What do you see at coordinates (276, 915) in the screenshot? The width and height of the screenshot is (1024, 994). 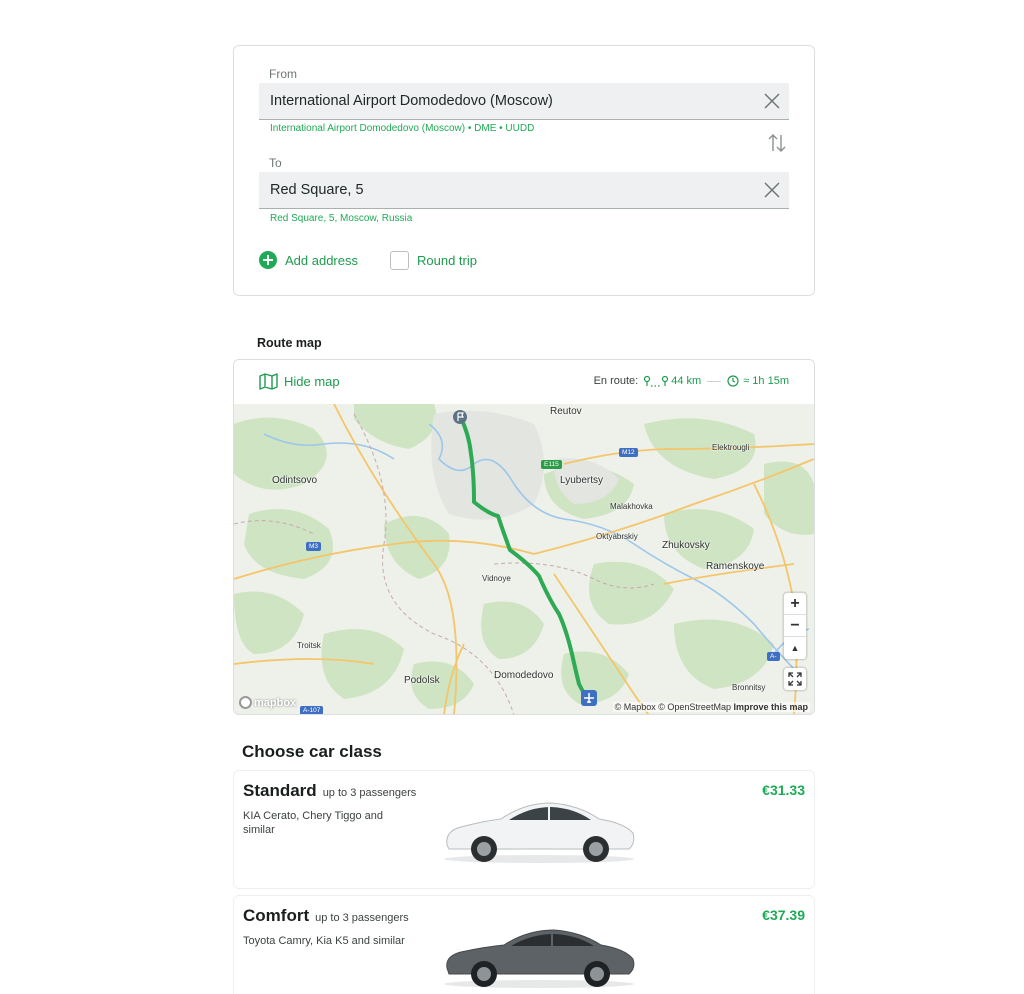 I see `car-class-name: Comfort` at bounding box center [276, 915].